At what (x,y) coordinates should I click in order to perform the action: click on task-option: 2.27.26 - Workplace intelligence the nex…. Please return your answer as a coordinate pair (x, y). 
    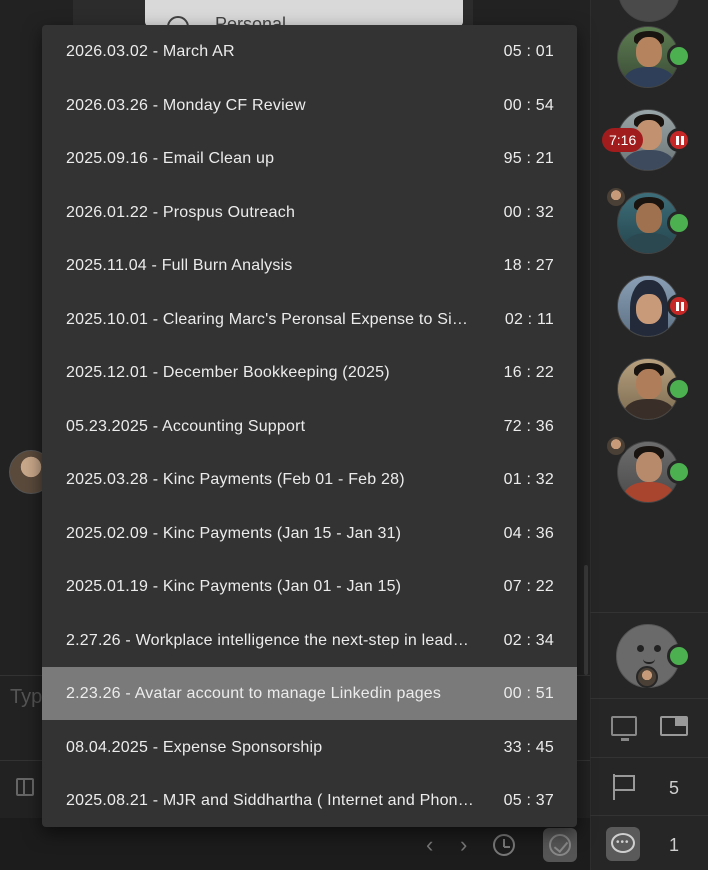
    Looking at the image, I should click on (309, 640).